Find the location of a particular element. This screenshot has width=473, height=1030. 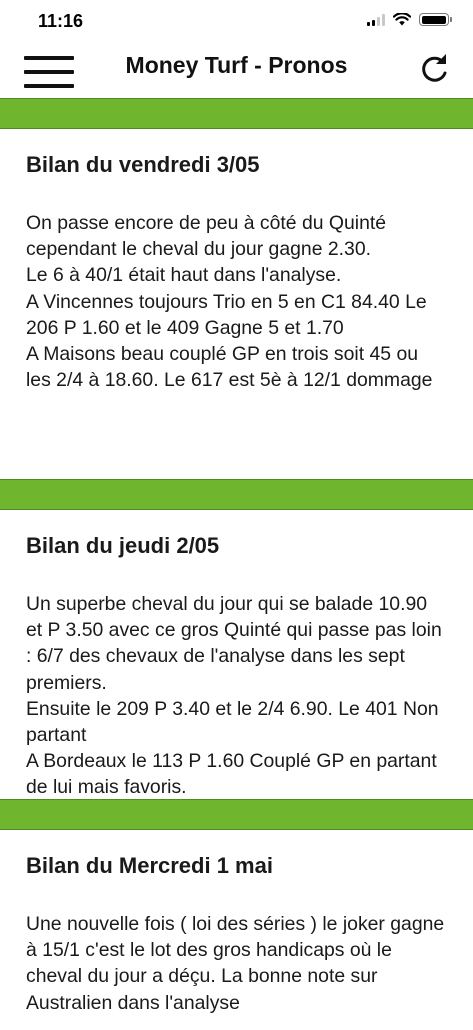

app-header: Money Turf - Pronos is located at coordinates (236, 71).